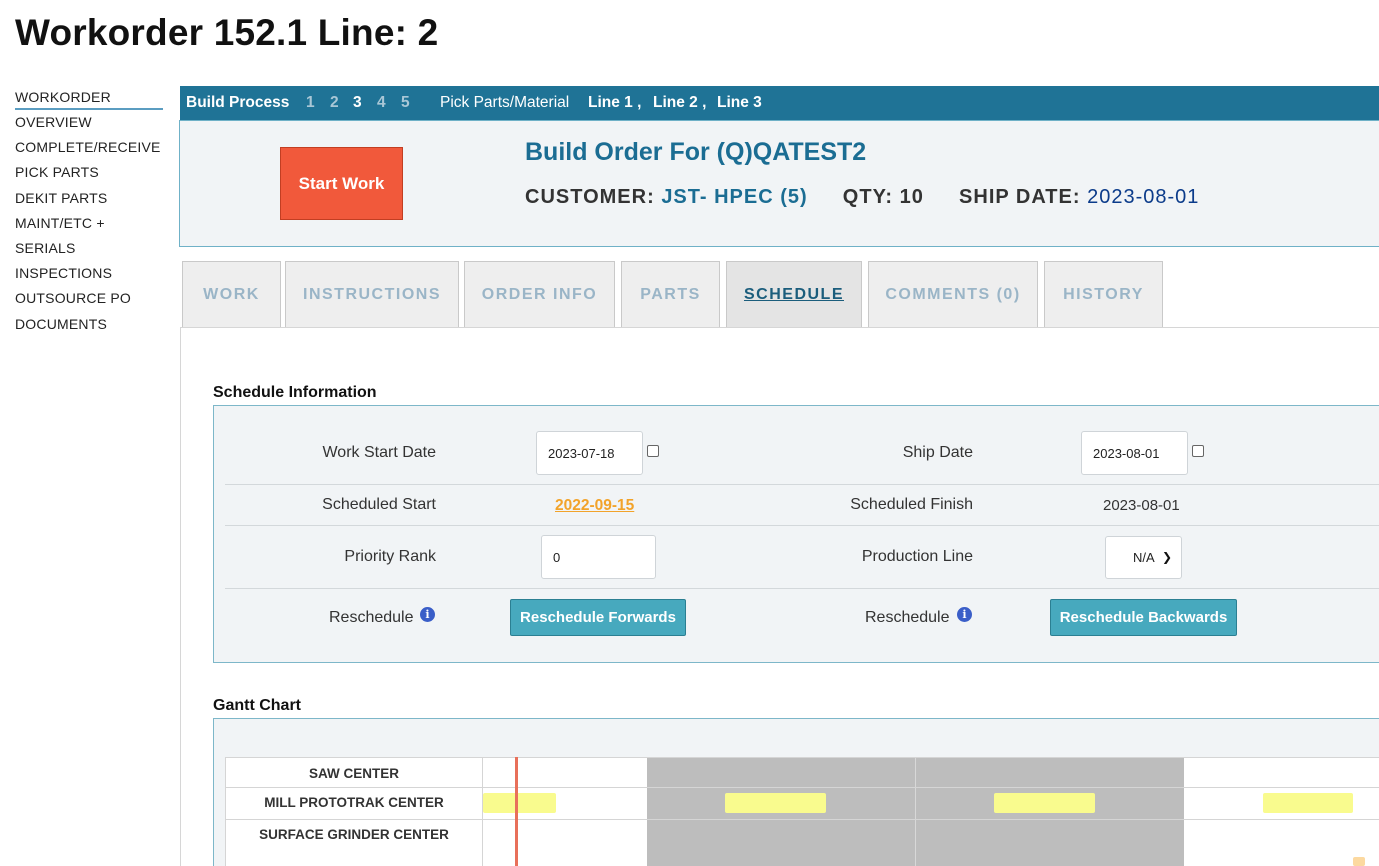 The width and height of the screenshot is (1379, 866). What do you see at coordinates (89, 249) in the screenshot?
I see `sidebar-item-serials: SERIALS` at bounding box center [89, 249].